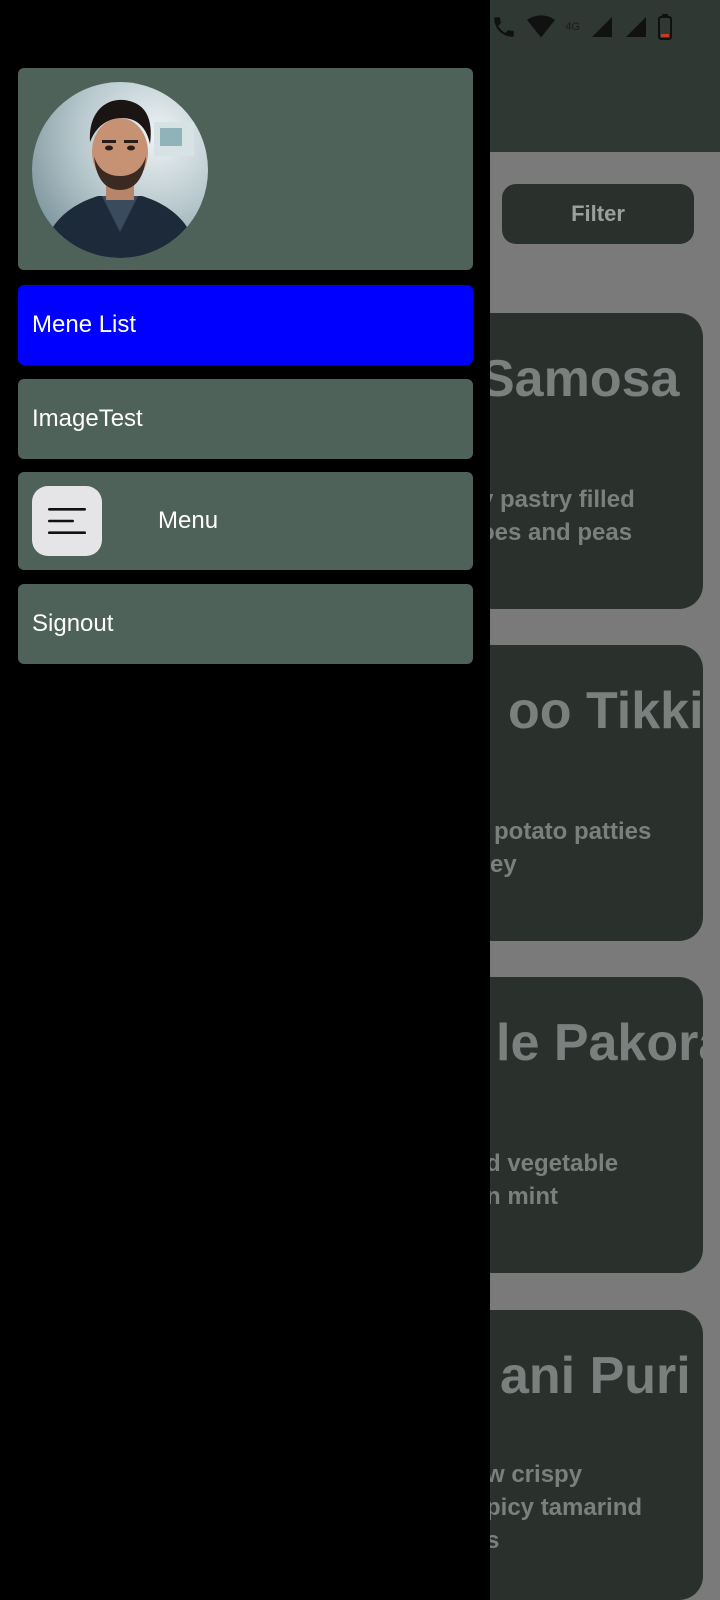 Image resolution: width=720 pixels, height=1600 pixels. I want to click on food-card-desc-line: potato patties, so click(573, 831).